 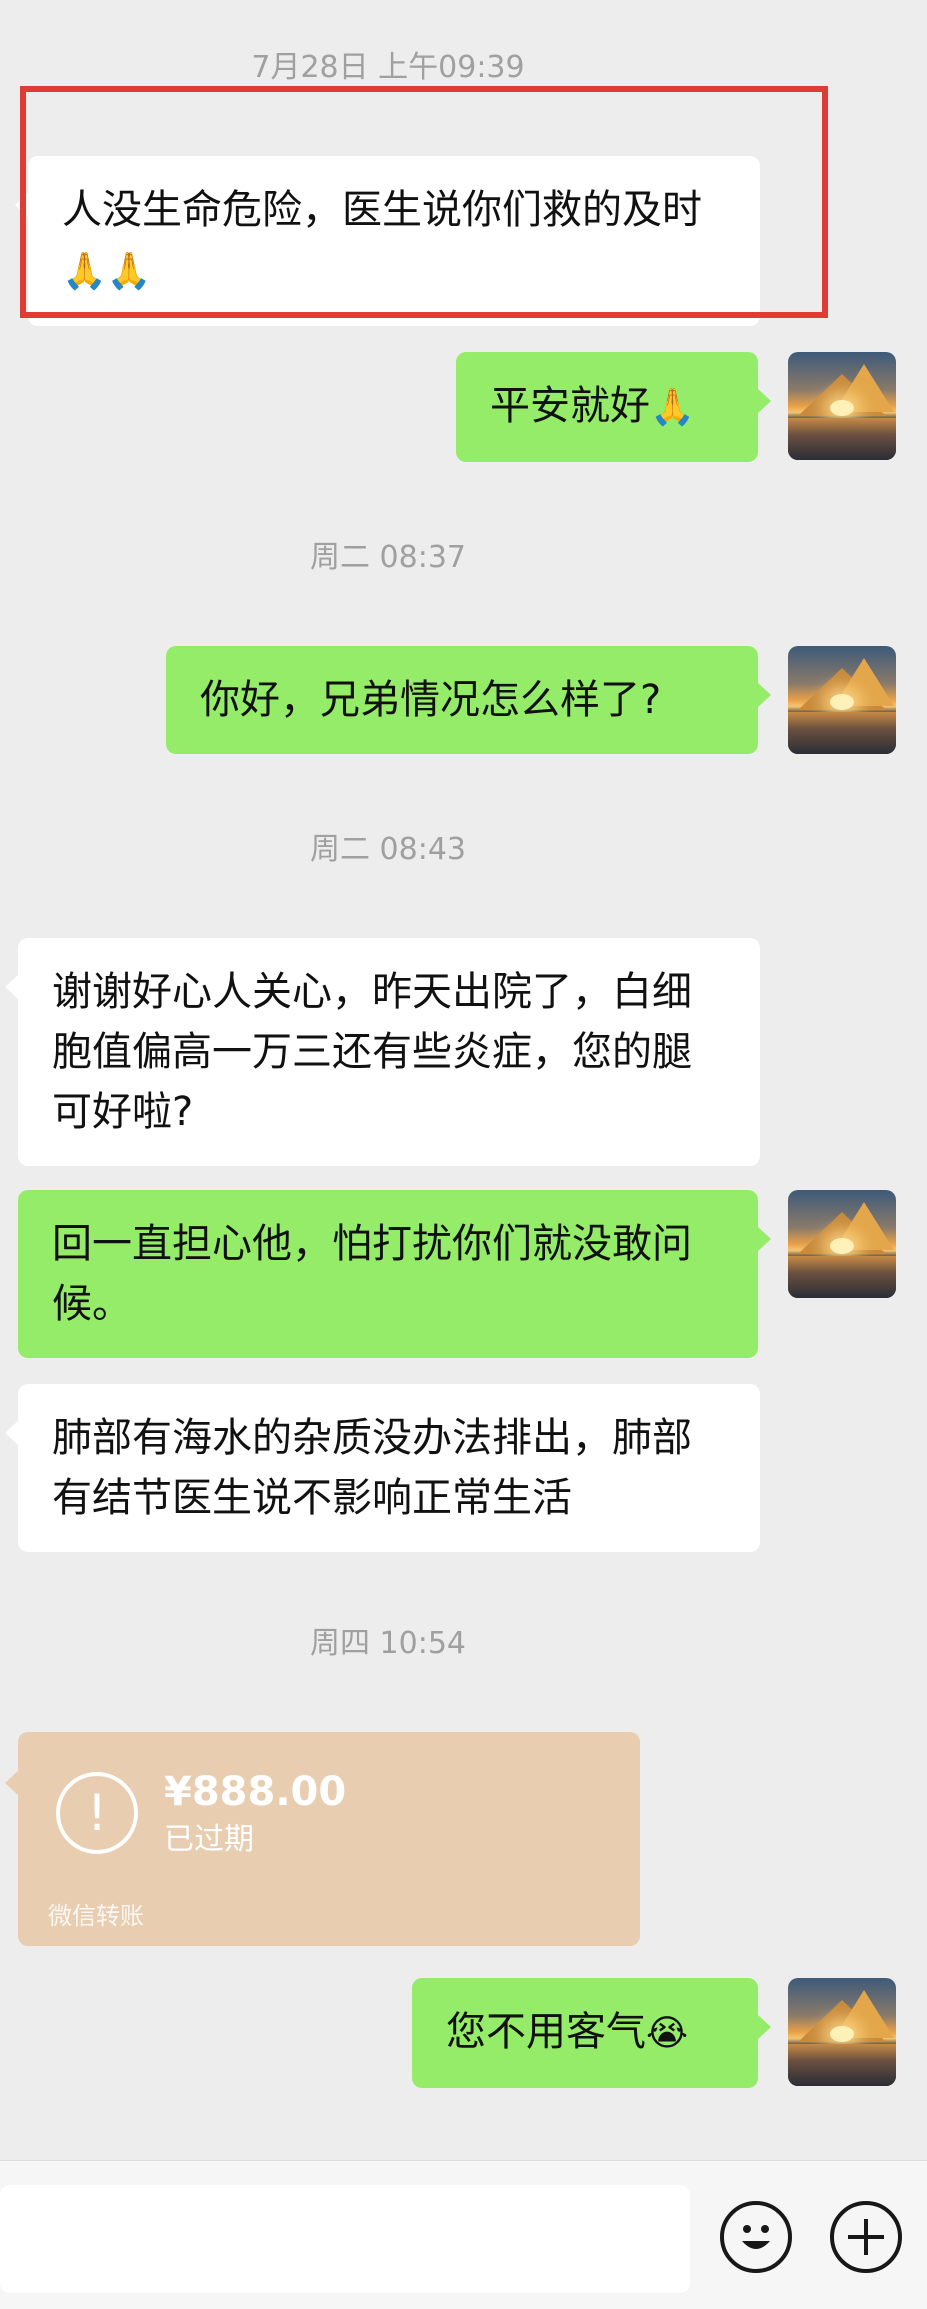 I want to click on expired-alert-icon: !, so click(x=97, y=1813).